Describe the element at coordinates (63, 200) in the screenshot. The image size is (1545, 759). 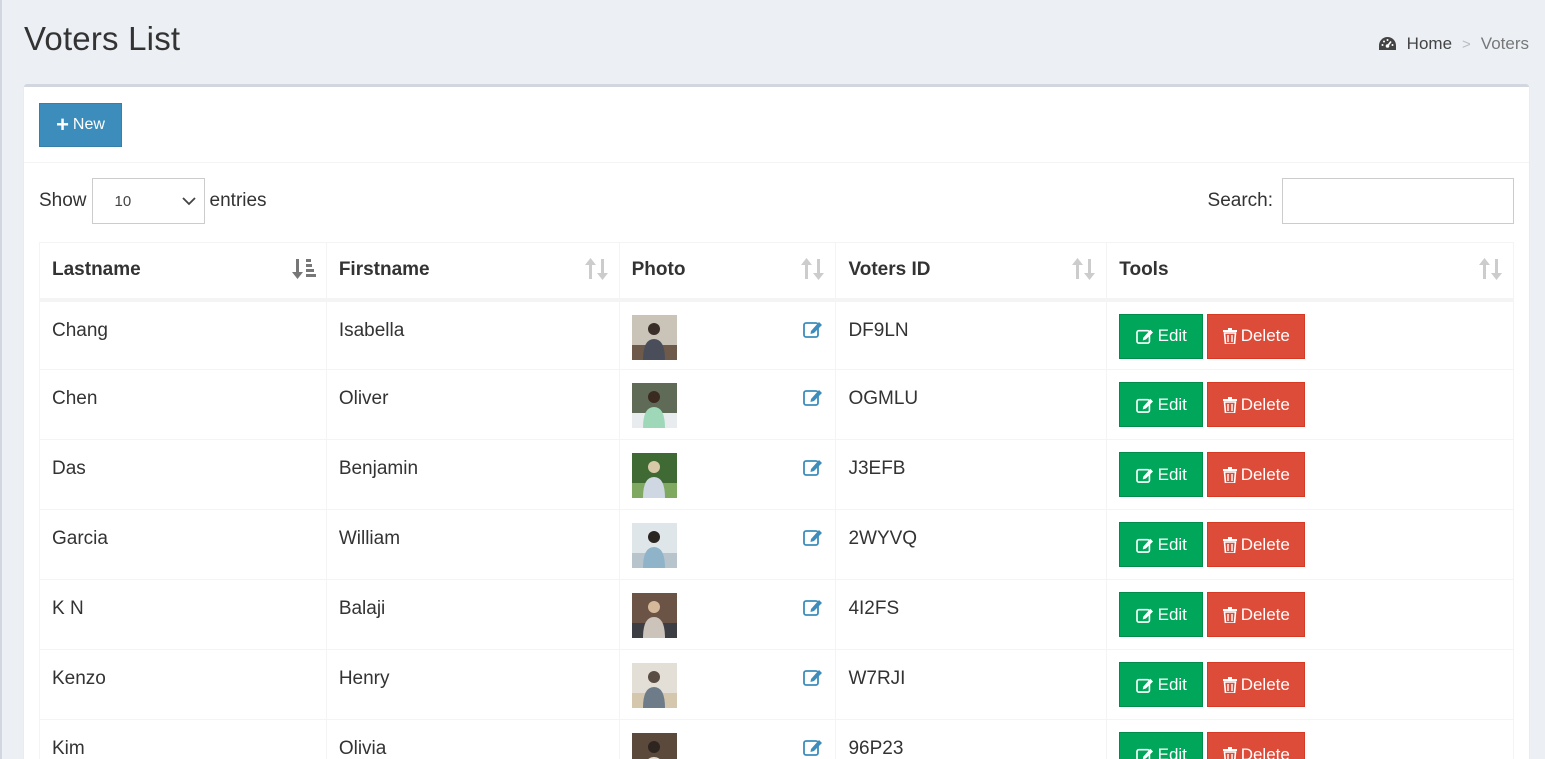
I see `show-label: Show` at that location.